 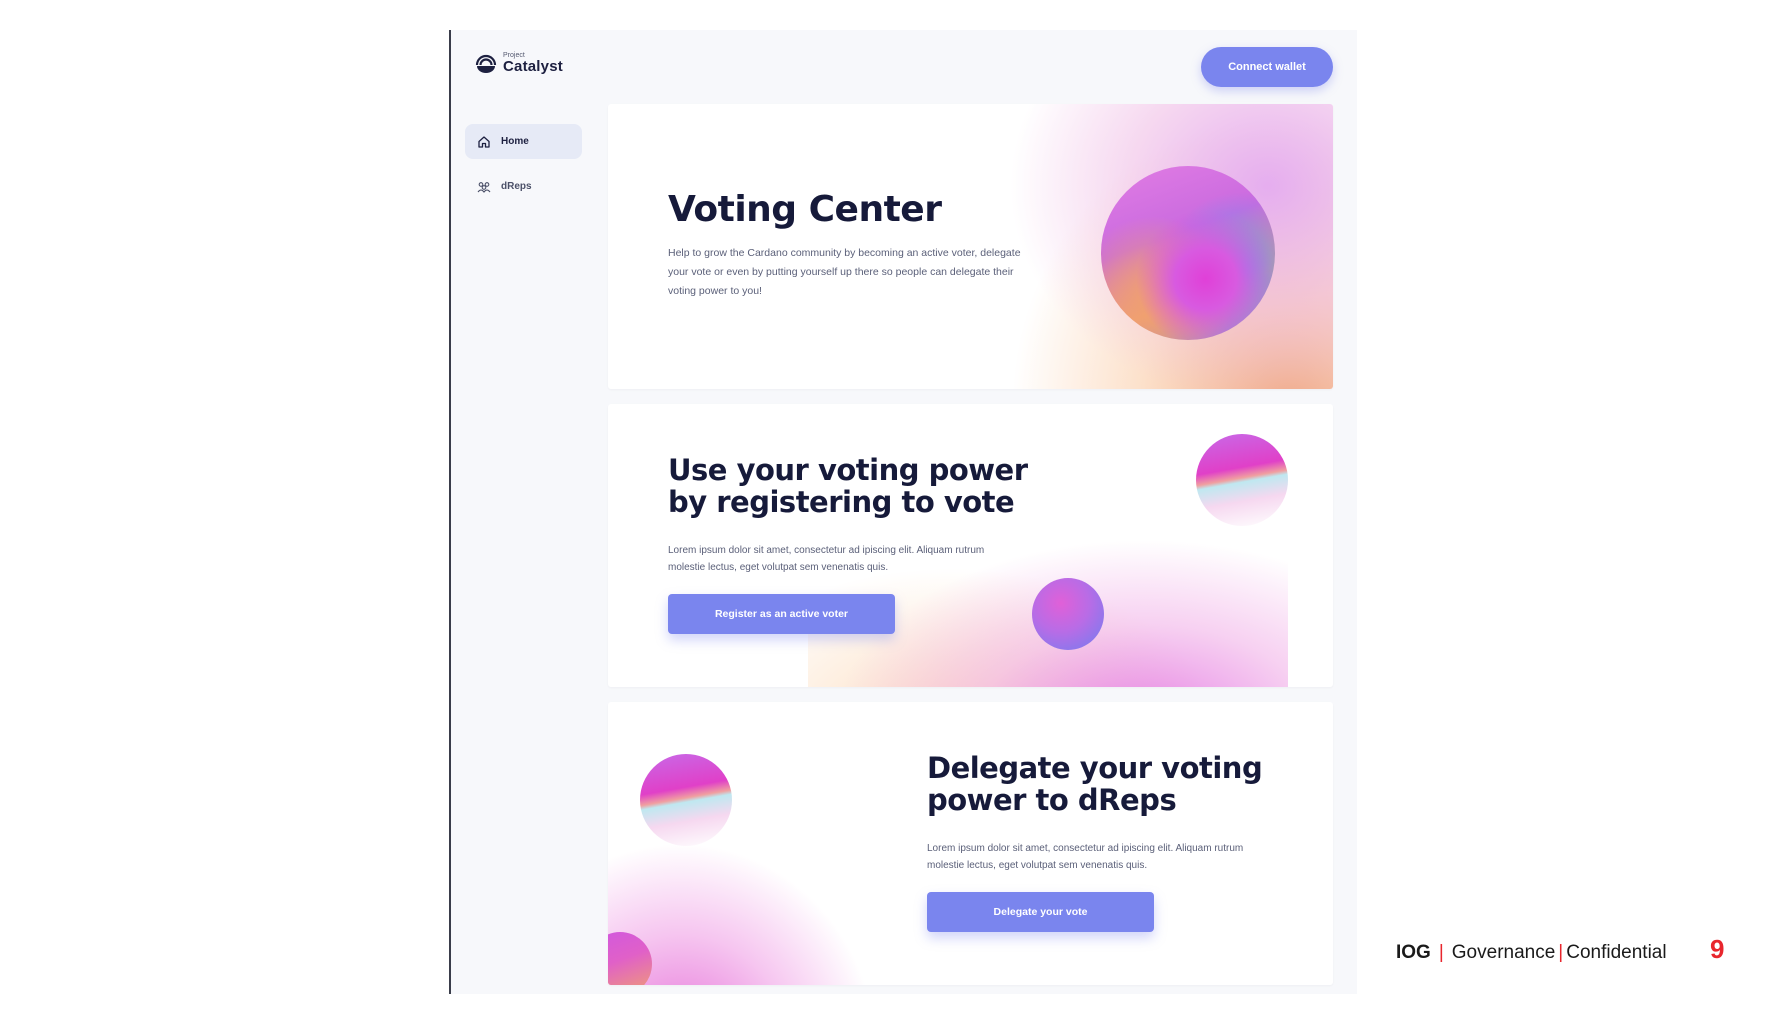 I want to click on catalyst-logo: Project Catalyst, so click(x=519, y=63).